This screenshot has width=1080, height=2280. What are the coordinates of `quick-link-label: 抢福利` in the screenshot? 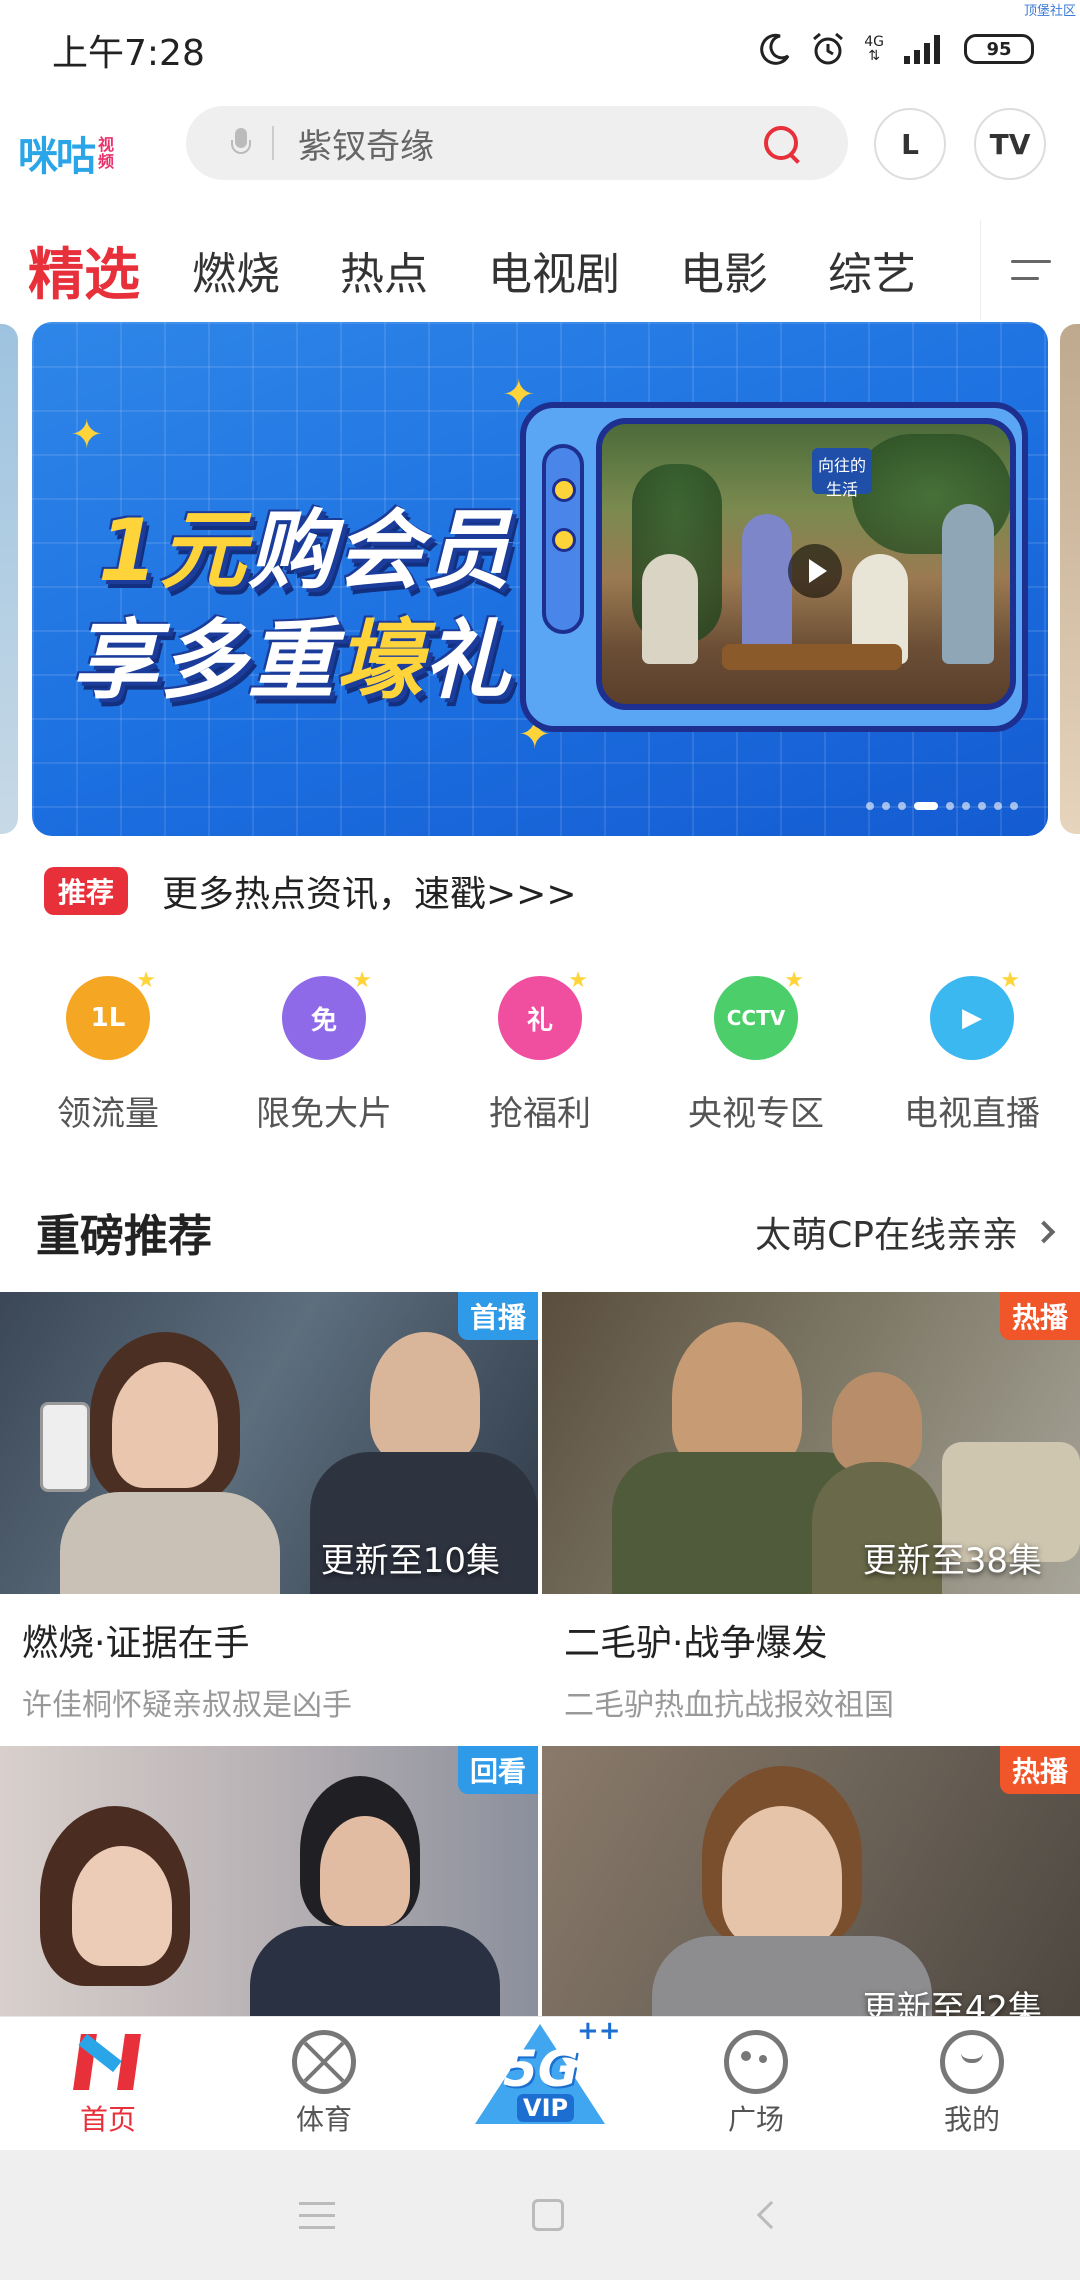 It's located at (540, 1114).